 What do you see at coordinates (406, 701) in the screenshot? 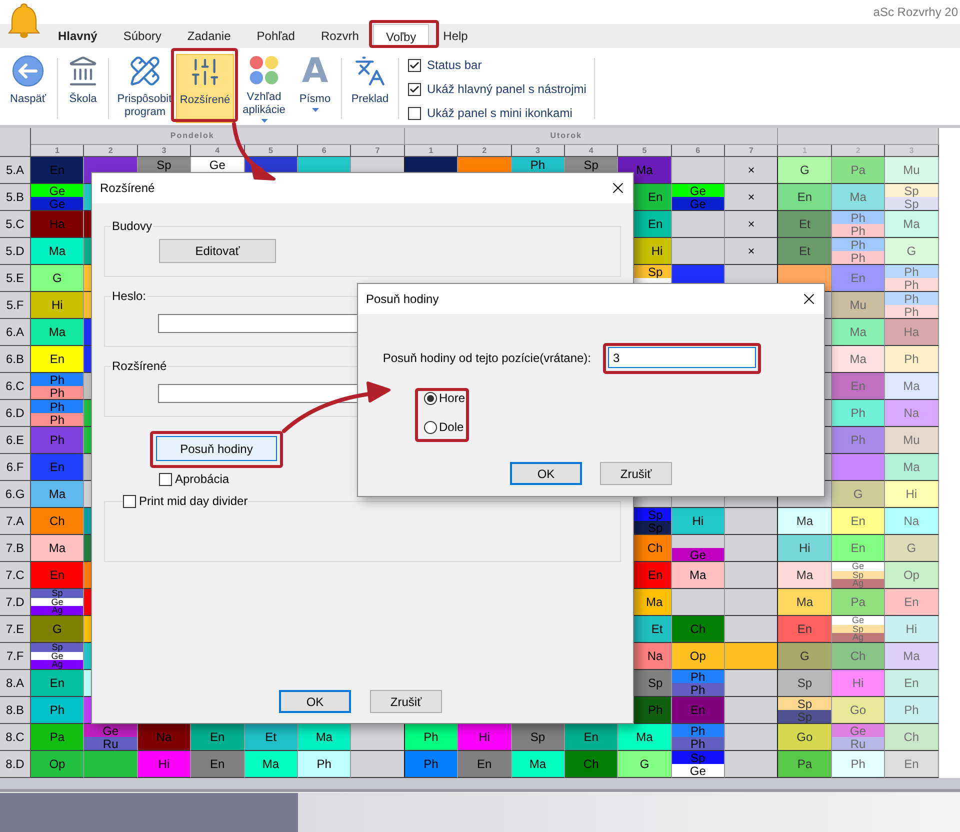
I see `dialog-button: Zrušiť` at bounding box center [406, 701].